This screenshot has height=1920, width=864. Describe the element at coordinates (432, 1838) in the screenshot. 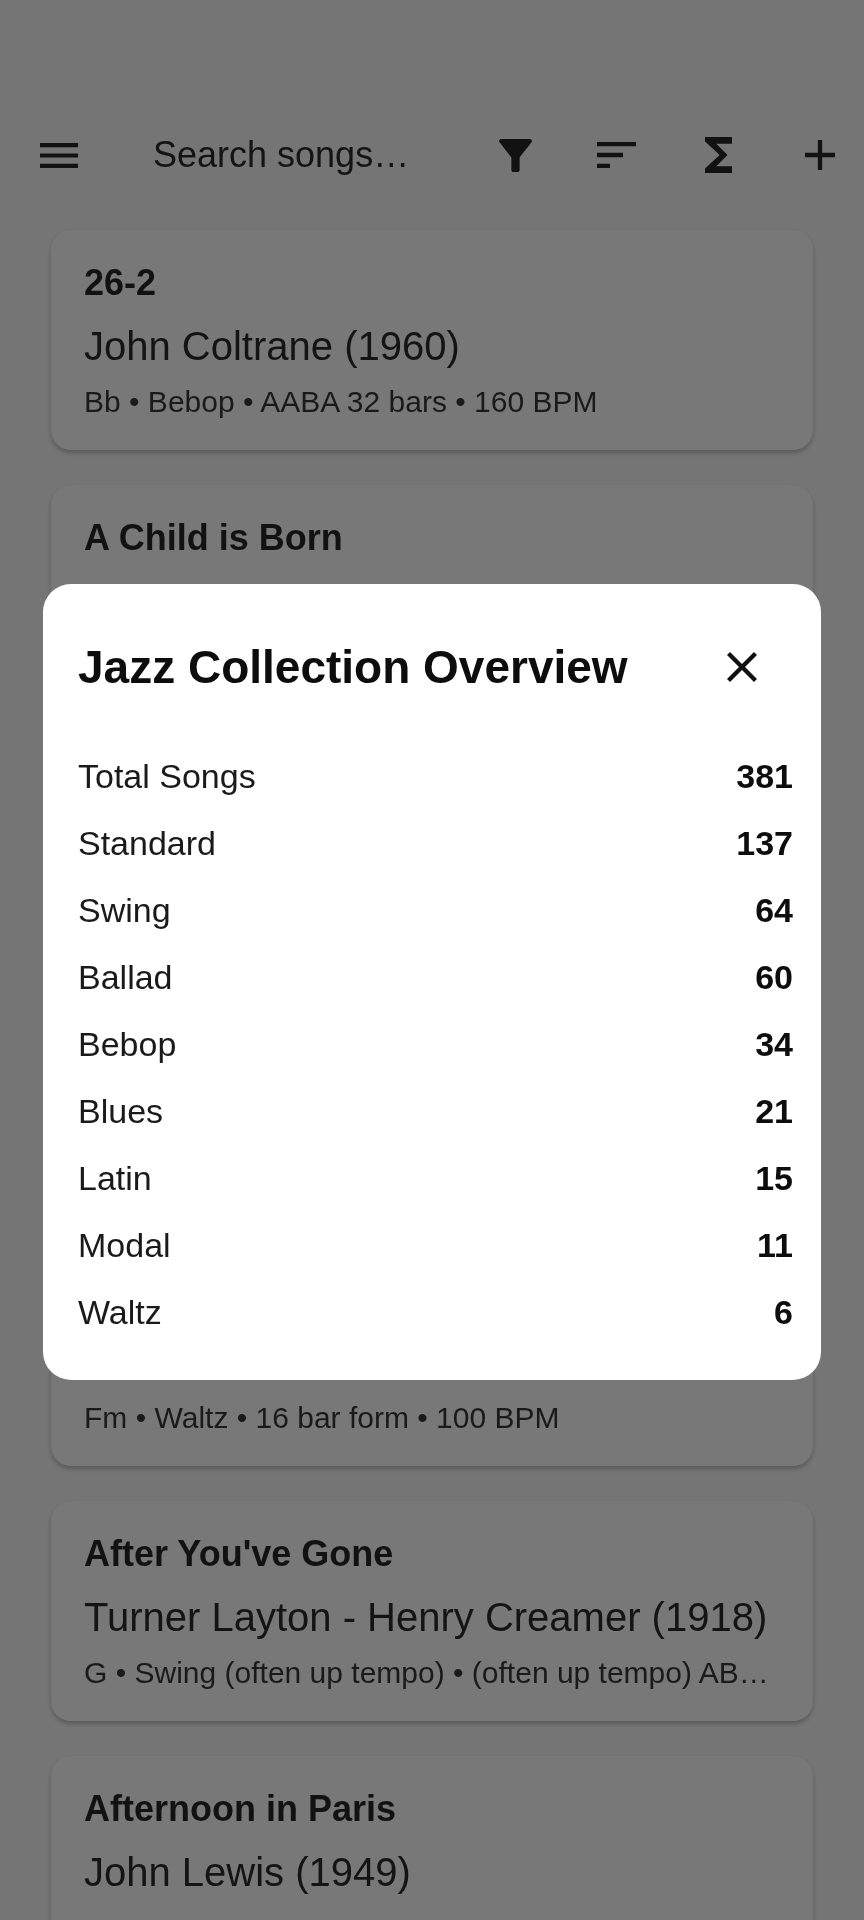

I see `song-card: Afternoon in Paris John Lewis (1949)` at that location.